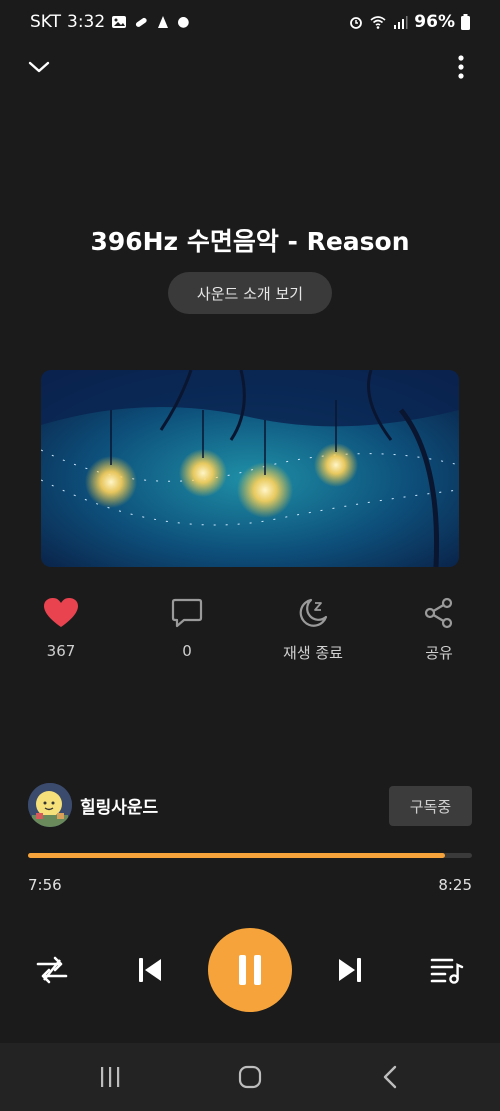 The image size is (500, 1111). I want to click on collapse-button, so click(39, 67).